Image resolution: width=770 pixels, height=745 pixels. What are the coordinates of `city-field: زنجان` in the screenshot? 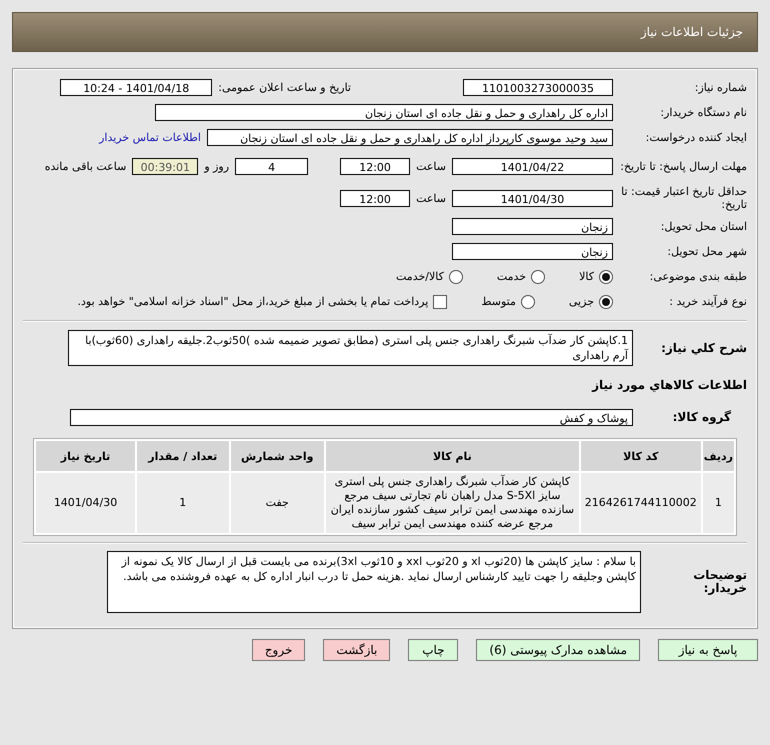 It's located at (532, 251).